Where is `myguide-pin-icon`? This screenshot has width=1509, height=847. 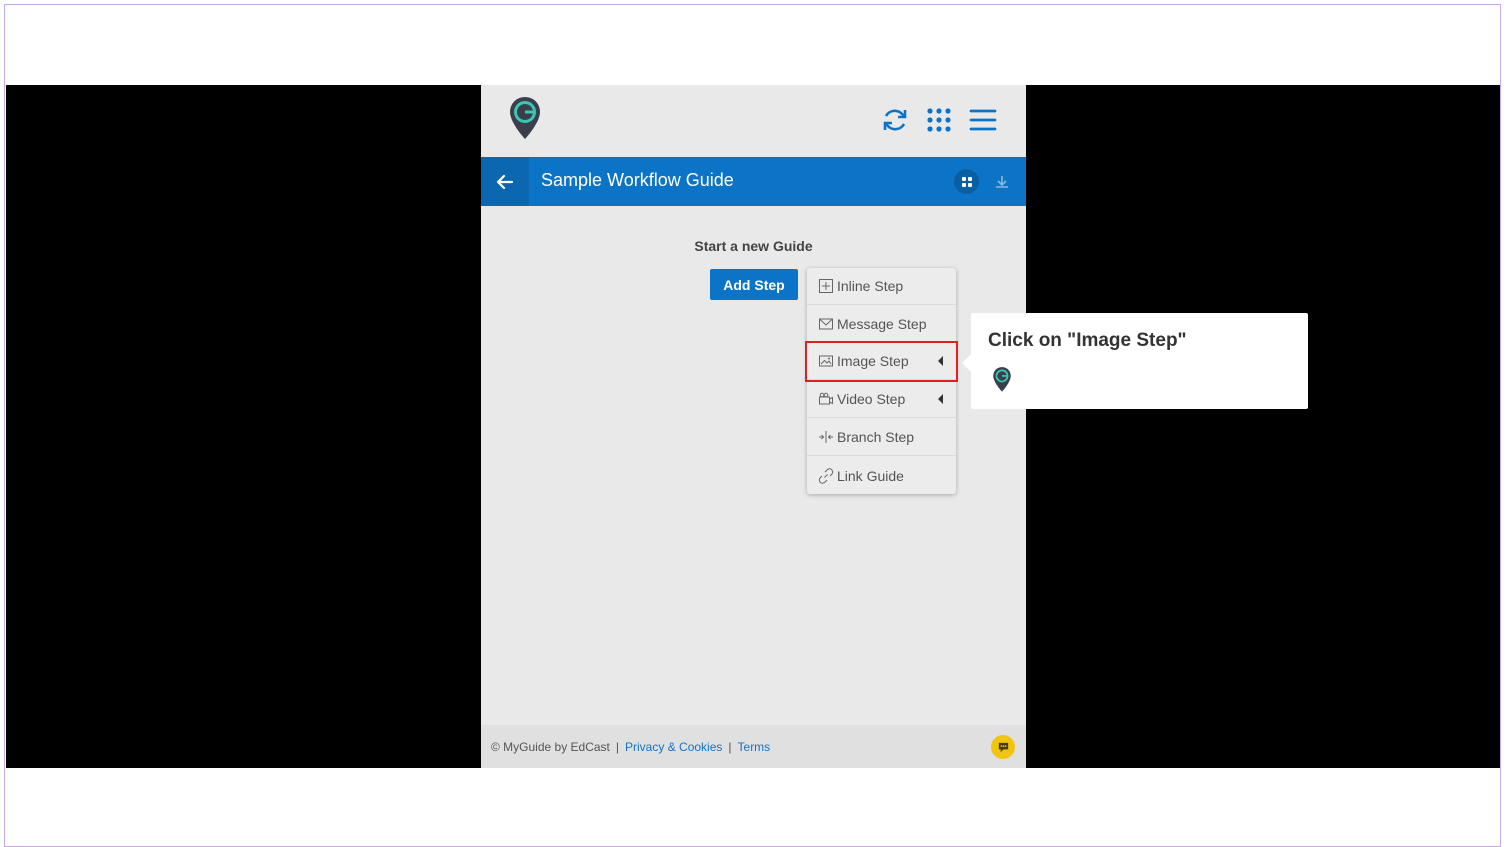
myguide-pin-icon is located at coordinates (1002, 380).